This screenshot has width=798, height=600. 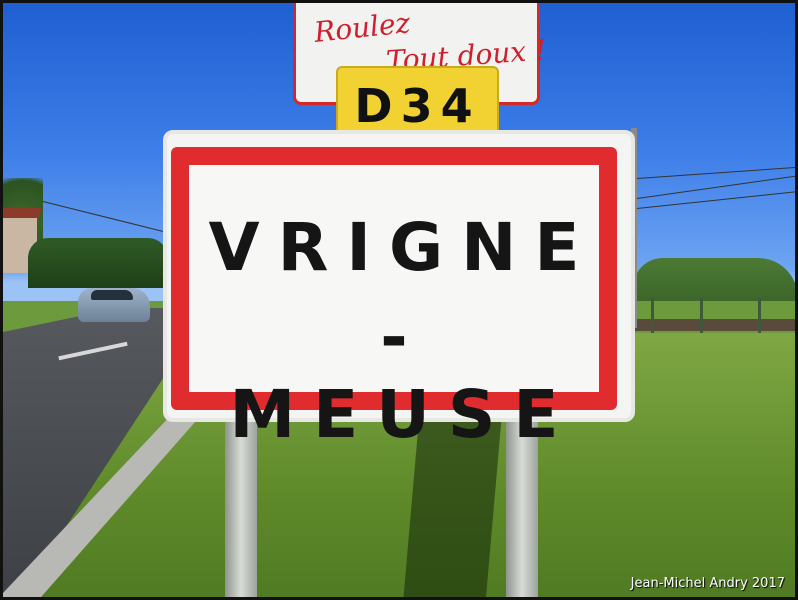 What do you see at coordinates (98, 263) in the screenshot?
I see `hedge` at bounding box center [98, 263].